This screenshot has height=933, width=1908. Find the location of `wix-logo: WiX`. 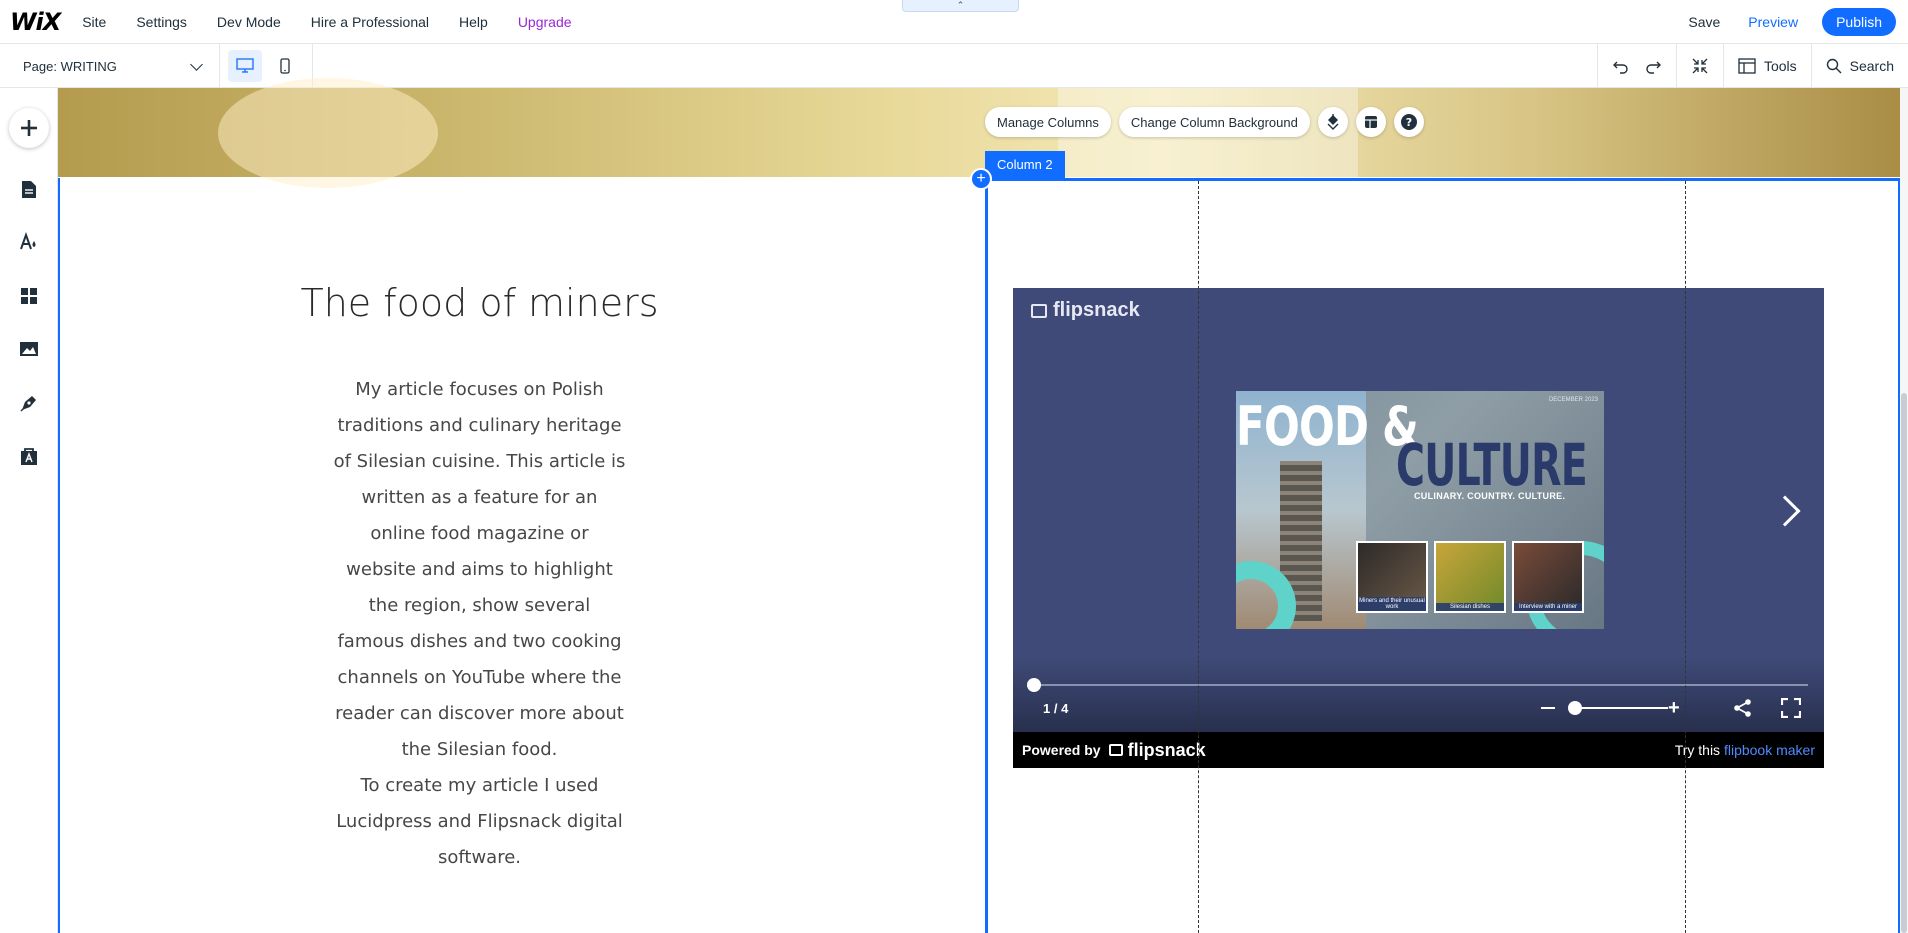

wix-logo: WiX is located at coordinates (35, 22).